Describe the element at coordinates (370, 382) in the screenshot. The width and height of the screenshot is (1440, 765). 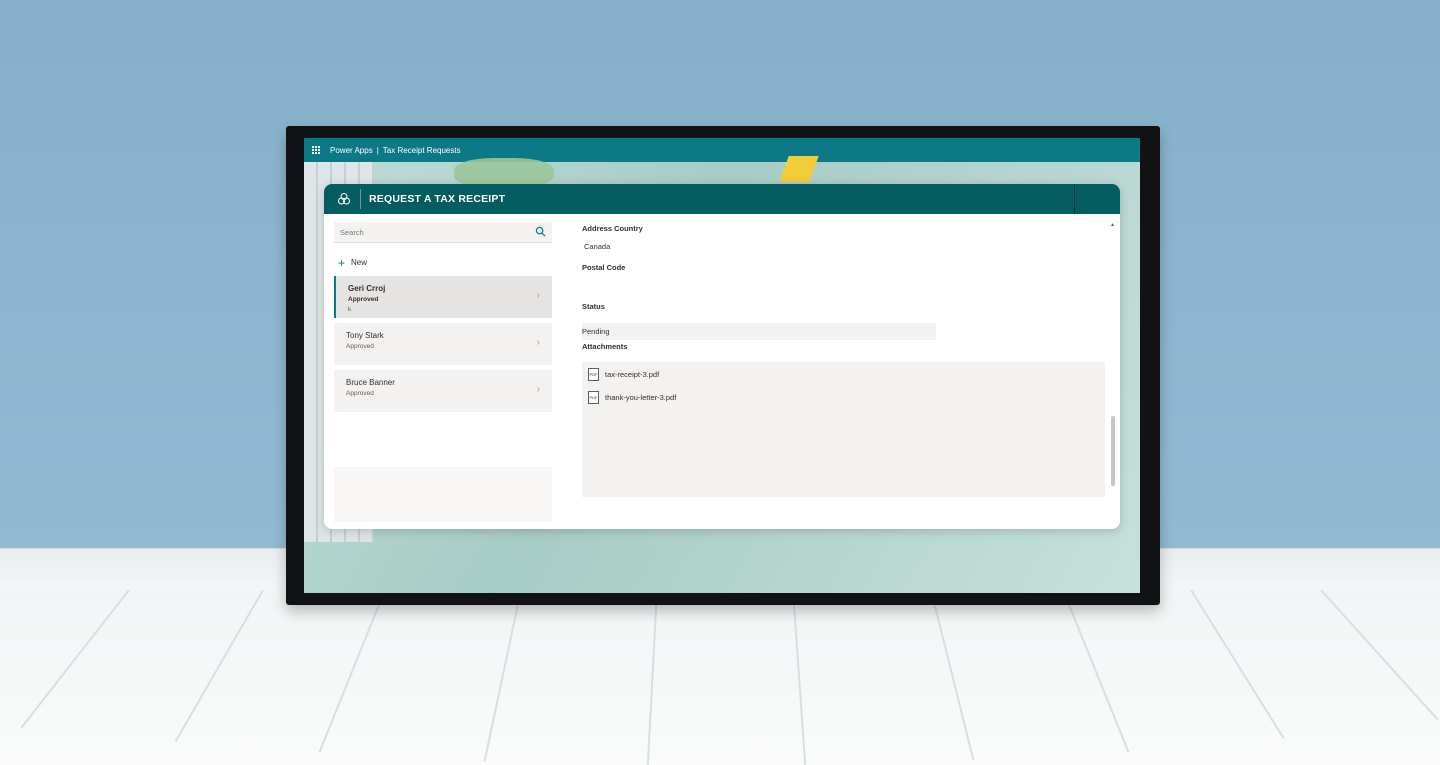
I see `record-name: Bruce Banner` at that location.